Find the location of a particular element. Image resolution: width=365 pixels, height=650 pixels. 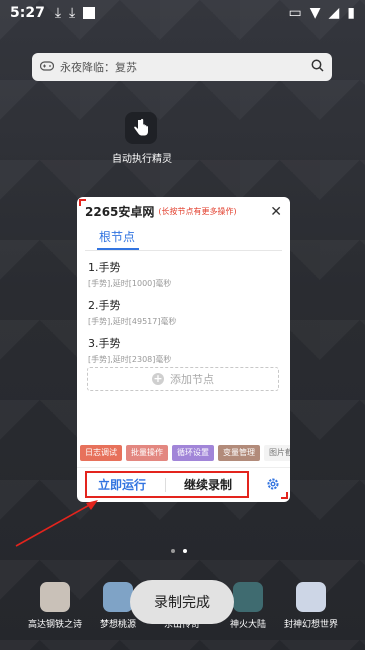

tap-hand-icon is located at coordinates (141, 127).